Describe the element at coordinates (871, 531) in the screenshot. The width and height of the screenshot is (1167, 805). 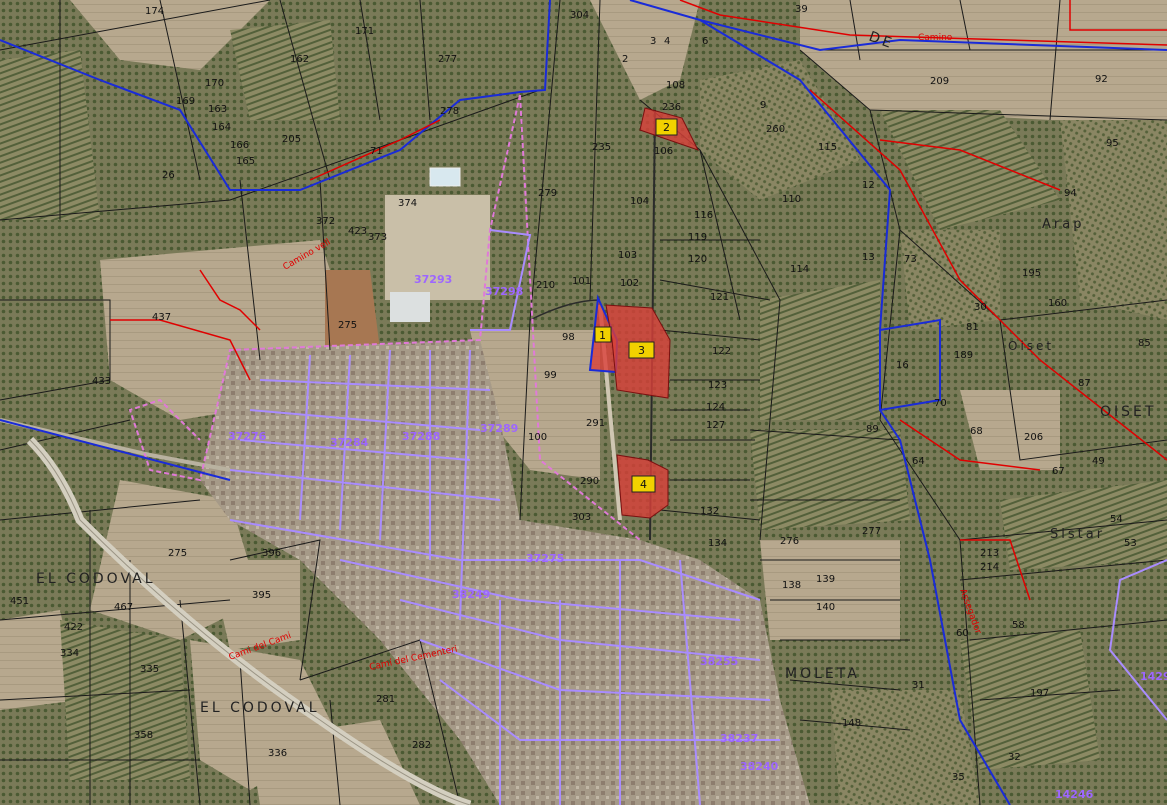
I see `parcel-label: 277` at that location.